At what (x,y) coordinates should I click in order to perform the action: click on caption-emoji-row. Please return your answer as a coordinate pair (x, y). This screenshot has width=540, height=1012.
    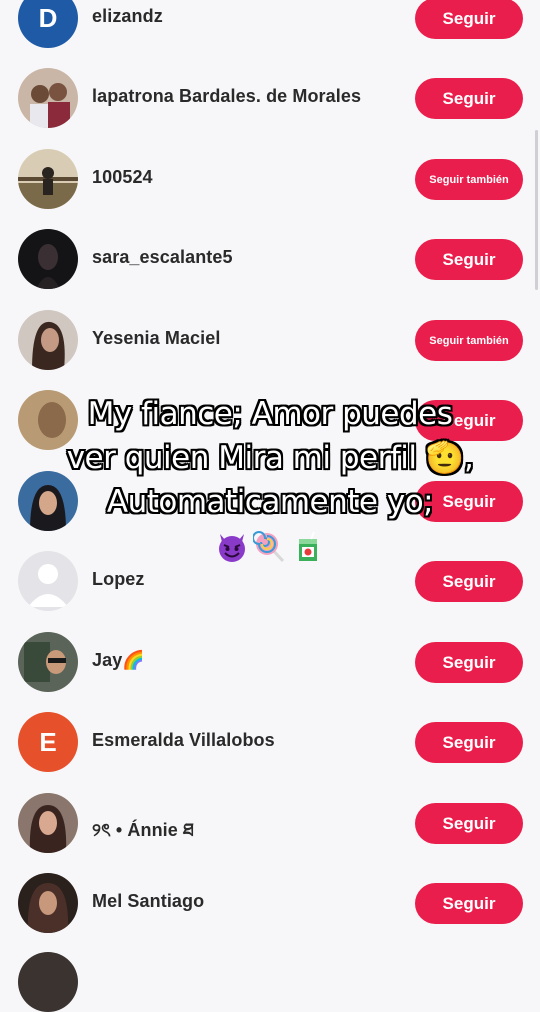
    Looking at the image, I should click on (270, 547).